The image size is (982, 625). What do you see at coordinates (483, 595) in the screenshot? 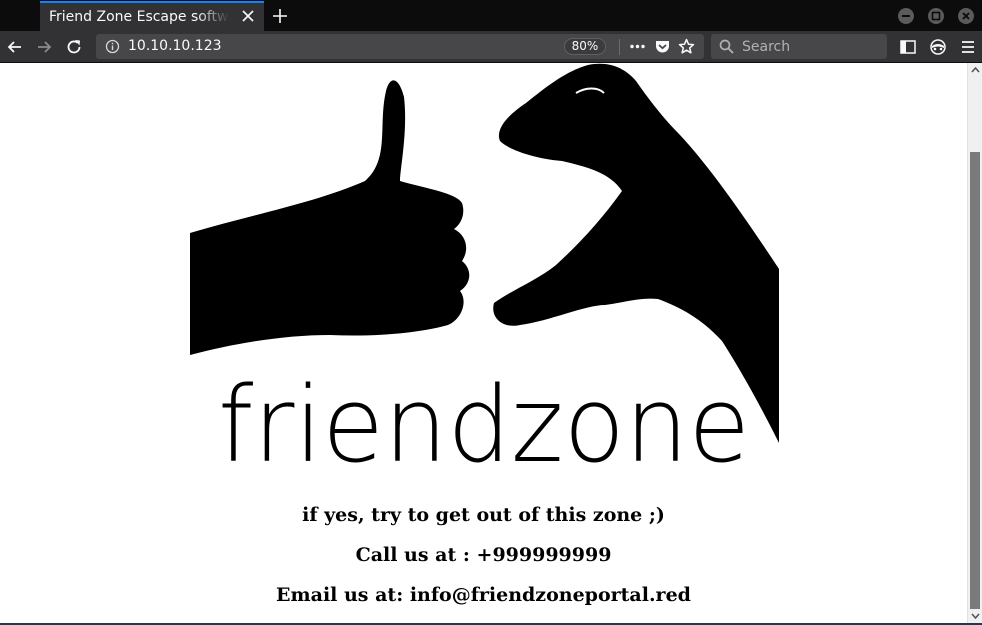
I see `email-line: Email us at: info@friendzoneportal.red` at bounding box center [483, 595].